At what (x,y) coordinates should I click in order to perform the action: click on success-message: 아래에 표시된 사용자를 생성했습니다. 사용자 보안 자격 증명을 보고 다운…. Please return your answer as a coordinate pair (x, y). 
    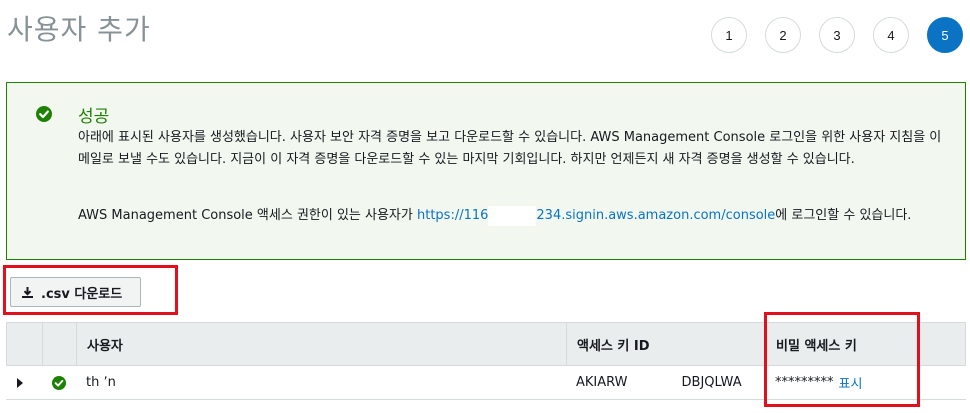
    Looking at the image, I should click on (510, 148).